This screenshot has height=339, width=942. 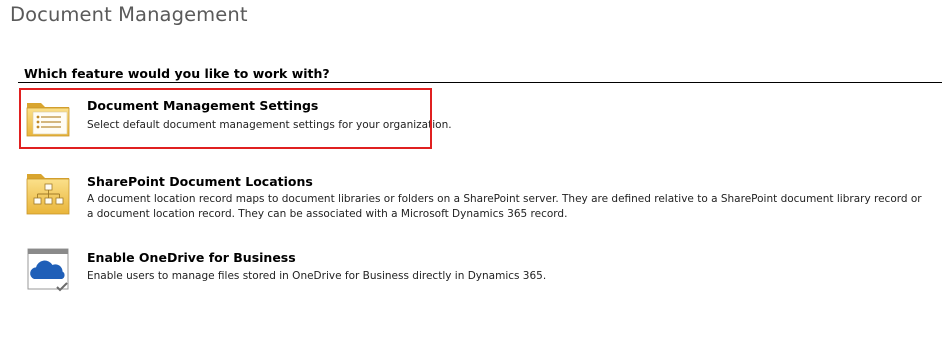 What do you see at coordinates (48, 118) in the screenshot?
I see `settings-list-icon` at bounding box center [48, 118].